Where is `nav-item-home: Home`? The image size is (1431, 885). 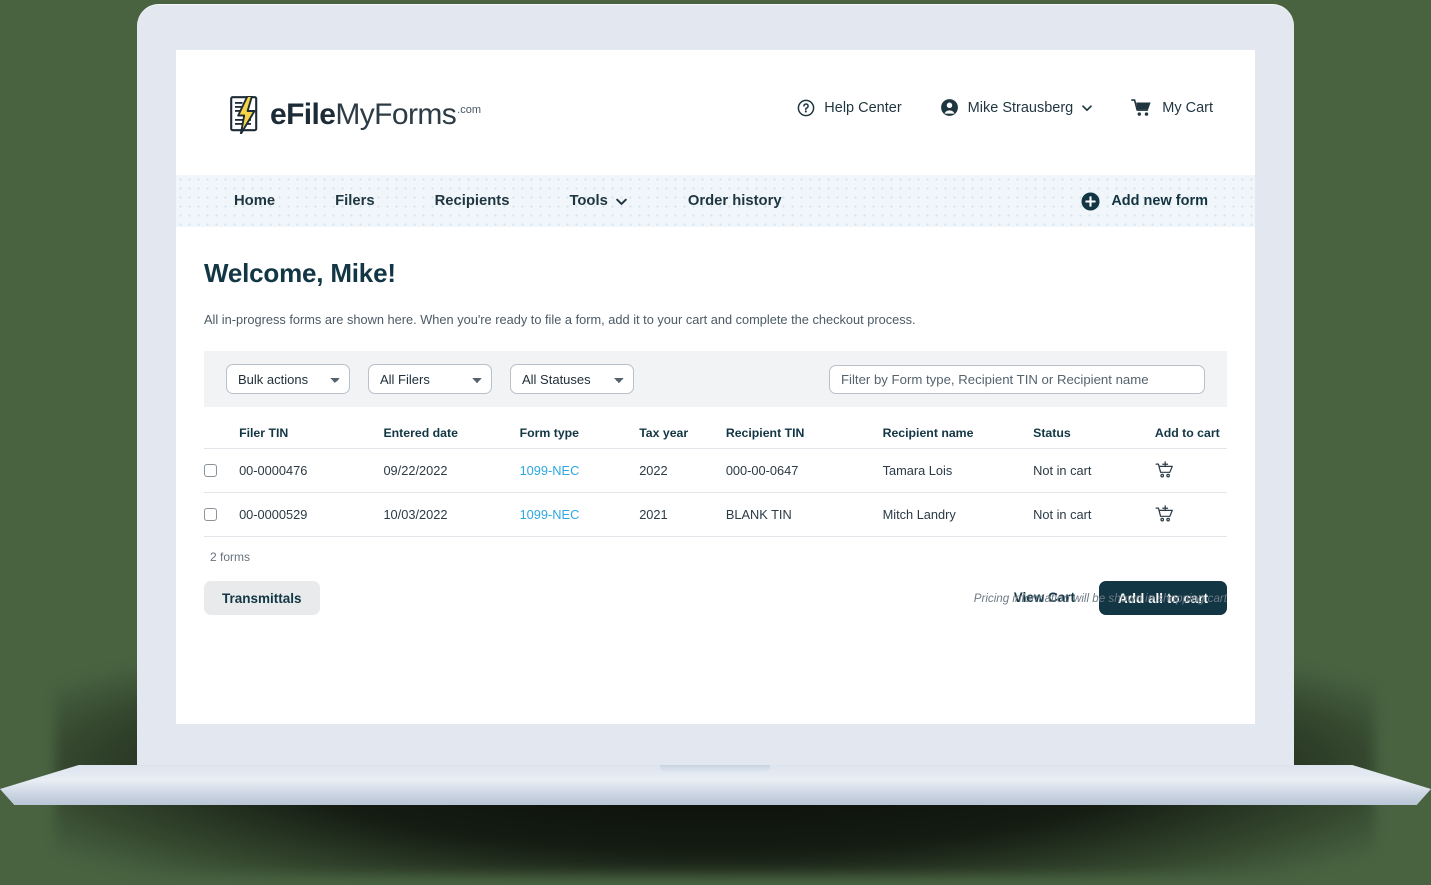 nav-item-home: Home is located at coordinates (254, 201).